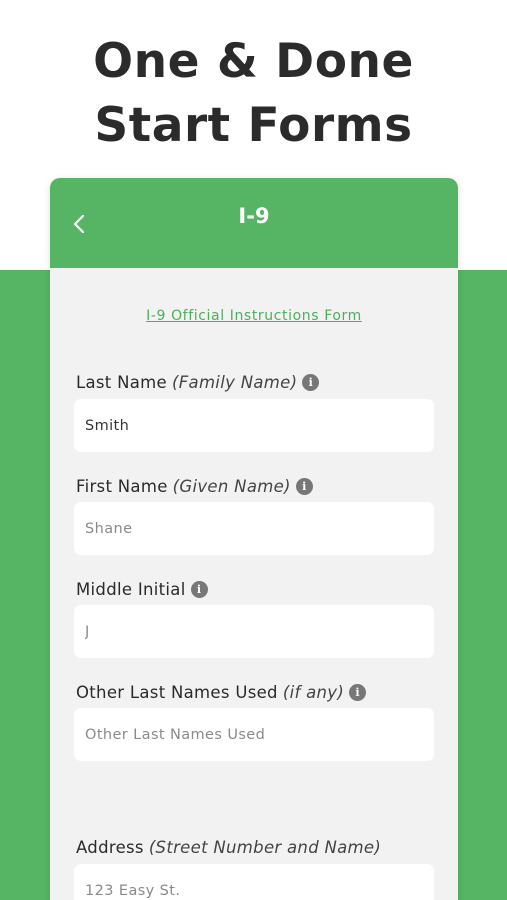 The image size is (507, 900). What do you see at coordinates (253, 94) in the screenshot?
I see `promo-headline: One & Done Start Forms` at bounding box center [253, 94].